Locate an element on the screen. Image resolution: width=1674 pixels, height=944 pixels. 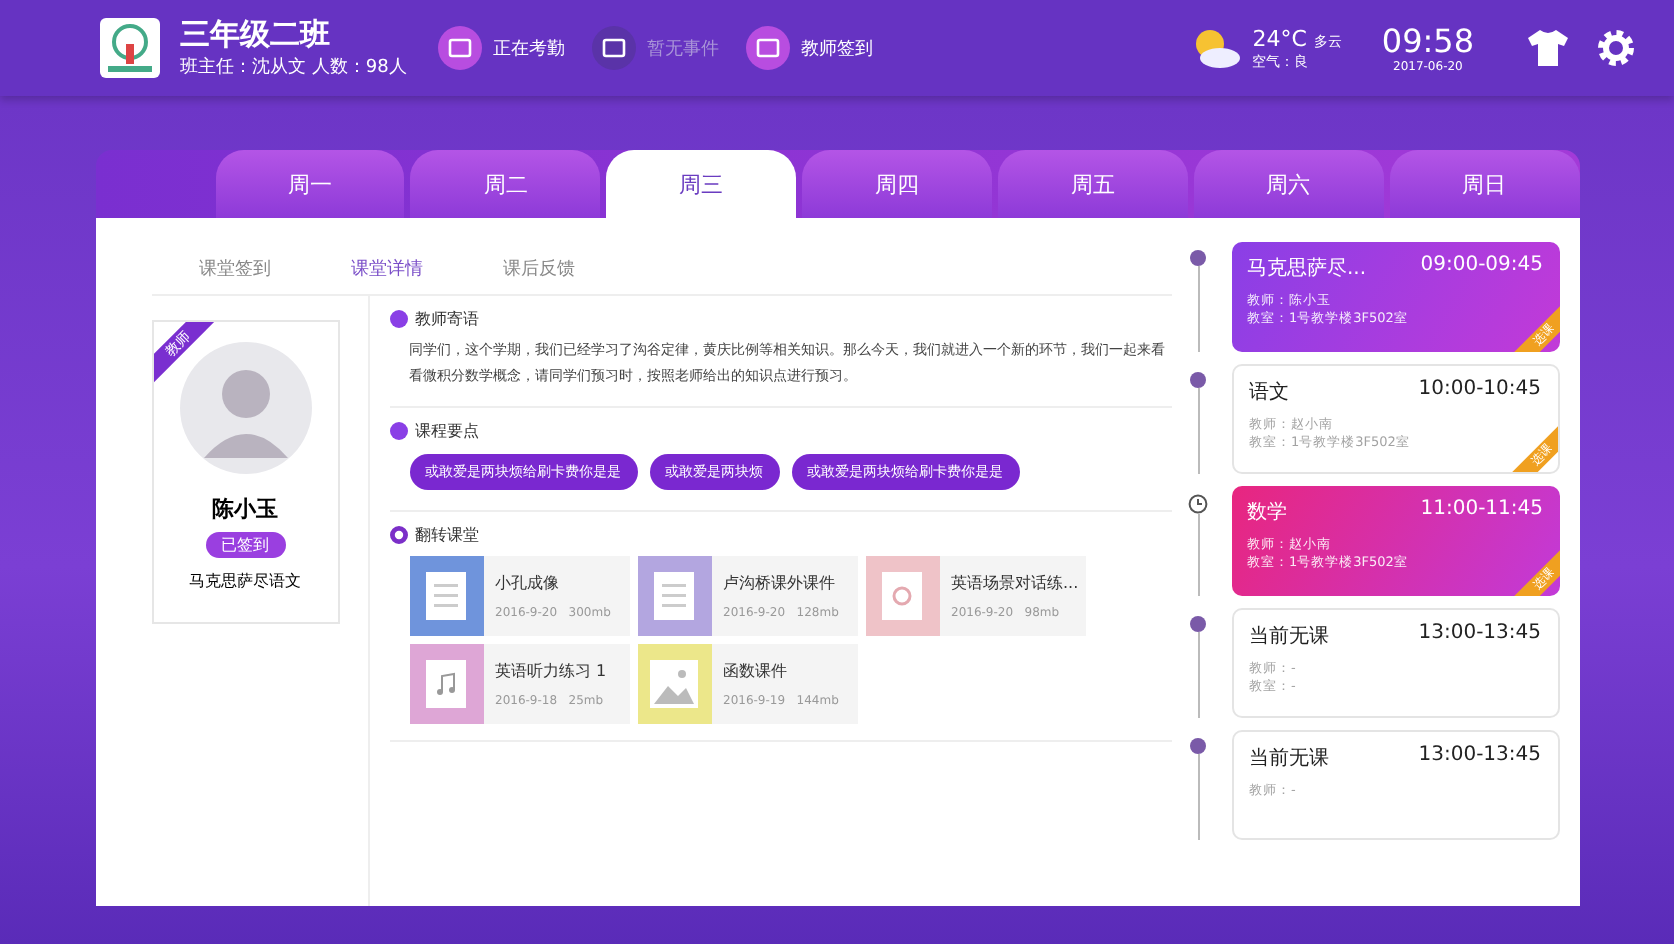
class-name: 三年级二班 is located at coordinates (256, 35).